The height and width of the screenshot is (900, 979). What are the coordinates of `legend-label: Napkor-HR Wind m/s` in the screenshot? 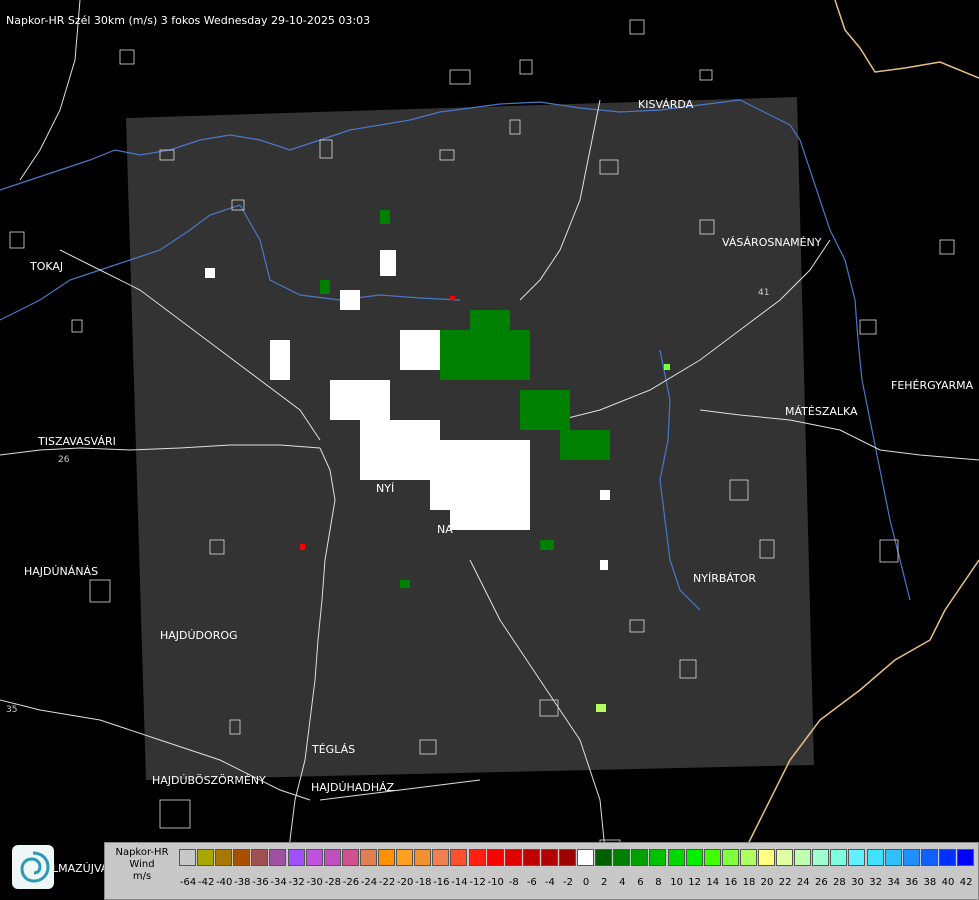 It's located at (142, 865).